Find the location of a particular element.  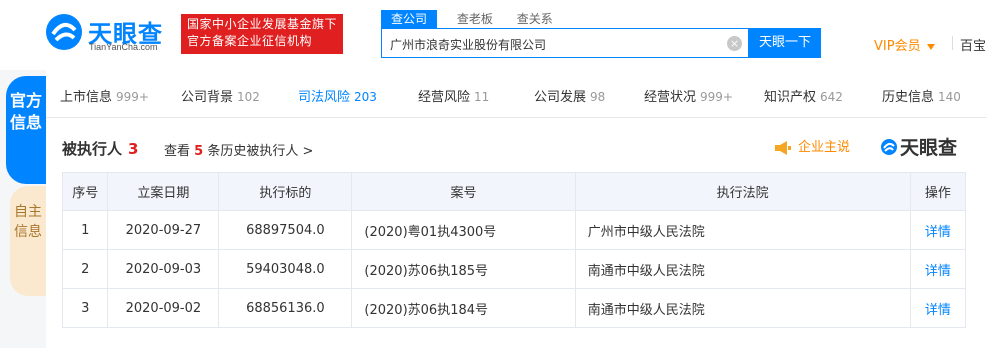

cell-court: 广州市中级人民法院 is located at coordinates (742, 230).